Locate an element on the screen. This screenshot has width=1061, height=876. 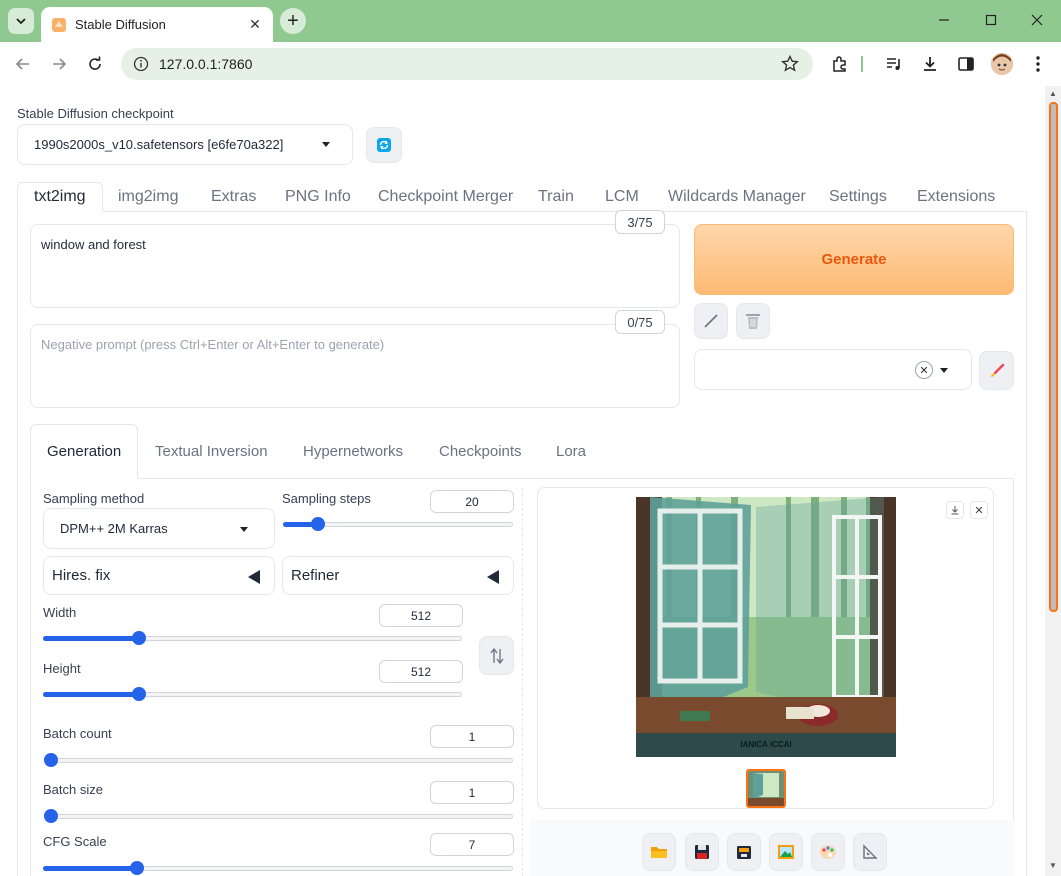
negative-prompt-token-counter: 0/75 is located at coordinates (640, 322).